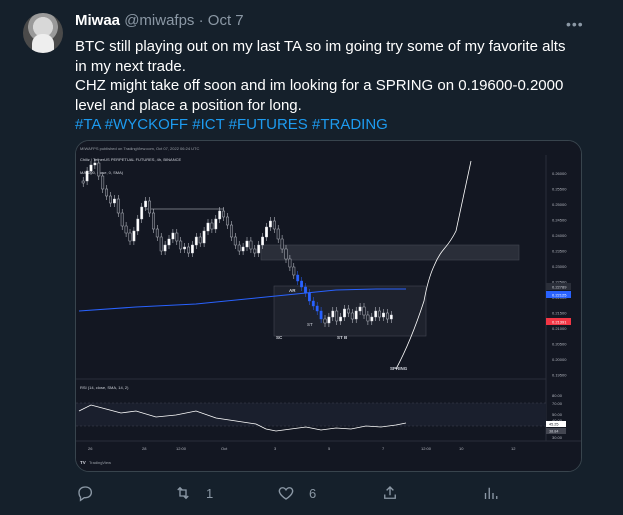 The width and height of the screenshot is (623, 515). Describe the element at coordinates (559, 189) in the screenshot. I see `price-tick: 0.25500` at that location.